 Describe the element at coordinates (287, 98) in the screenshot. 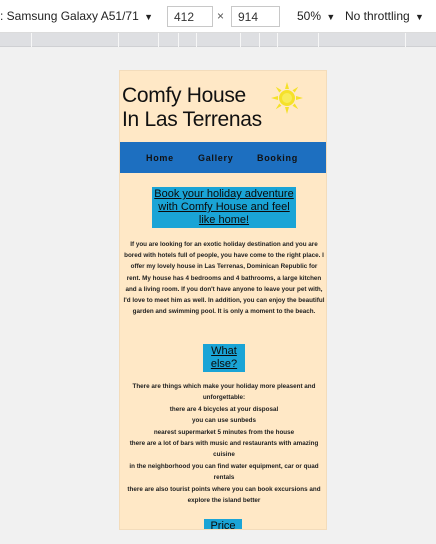

I see `sun-icon` at that location.